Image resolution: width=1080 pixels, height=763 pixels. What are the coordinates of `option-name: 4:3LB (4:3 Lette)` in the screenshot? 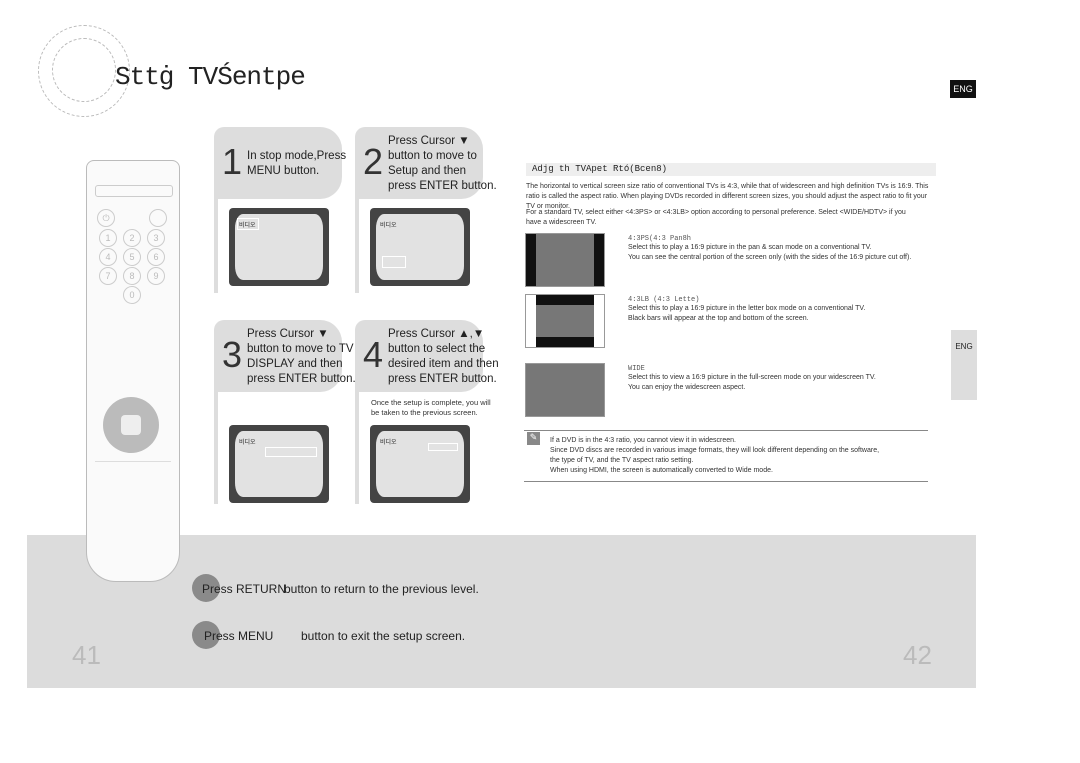 It's located at (664, 300).